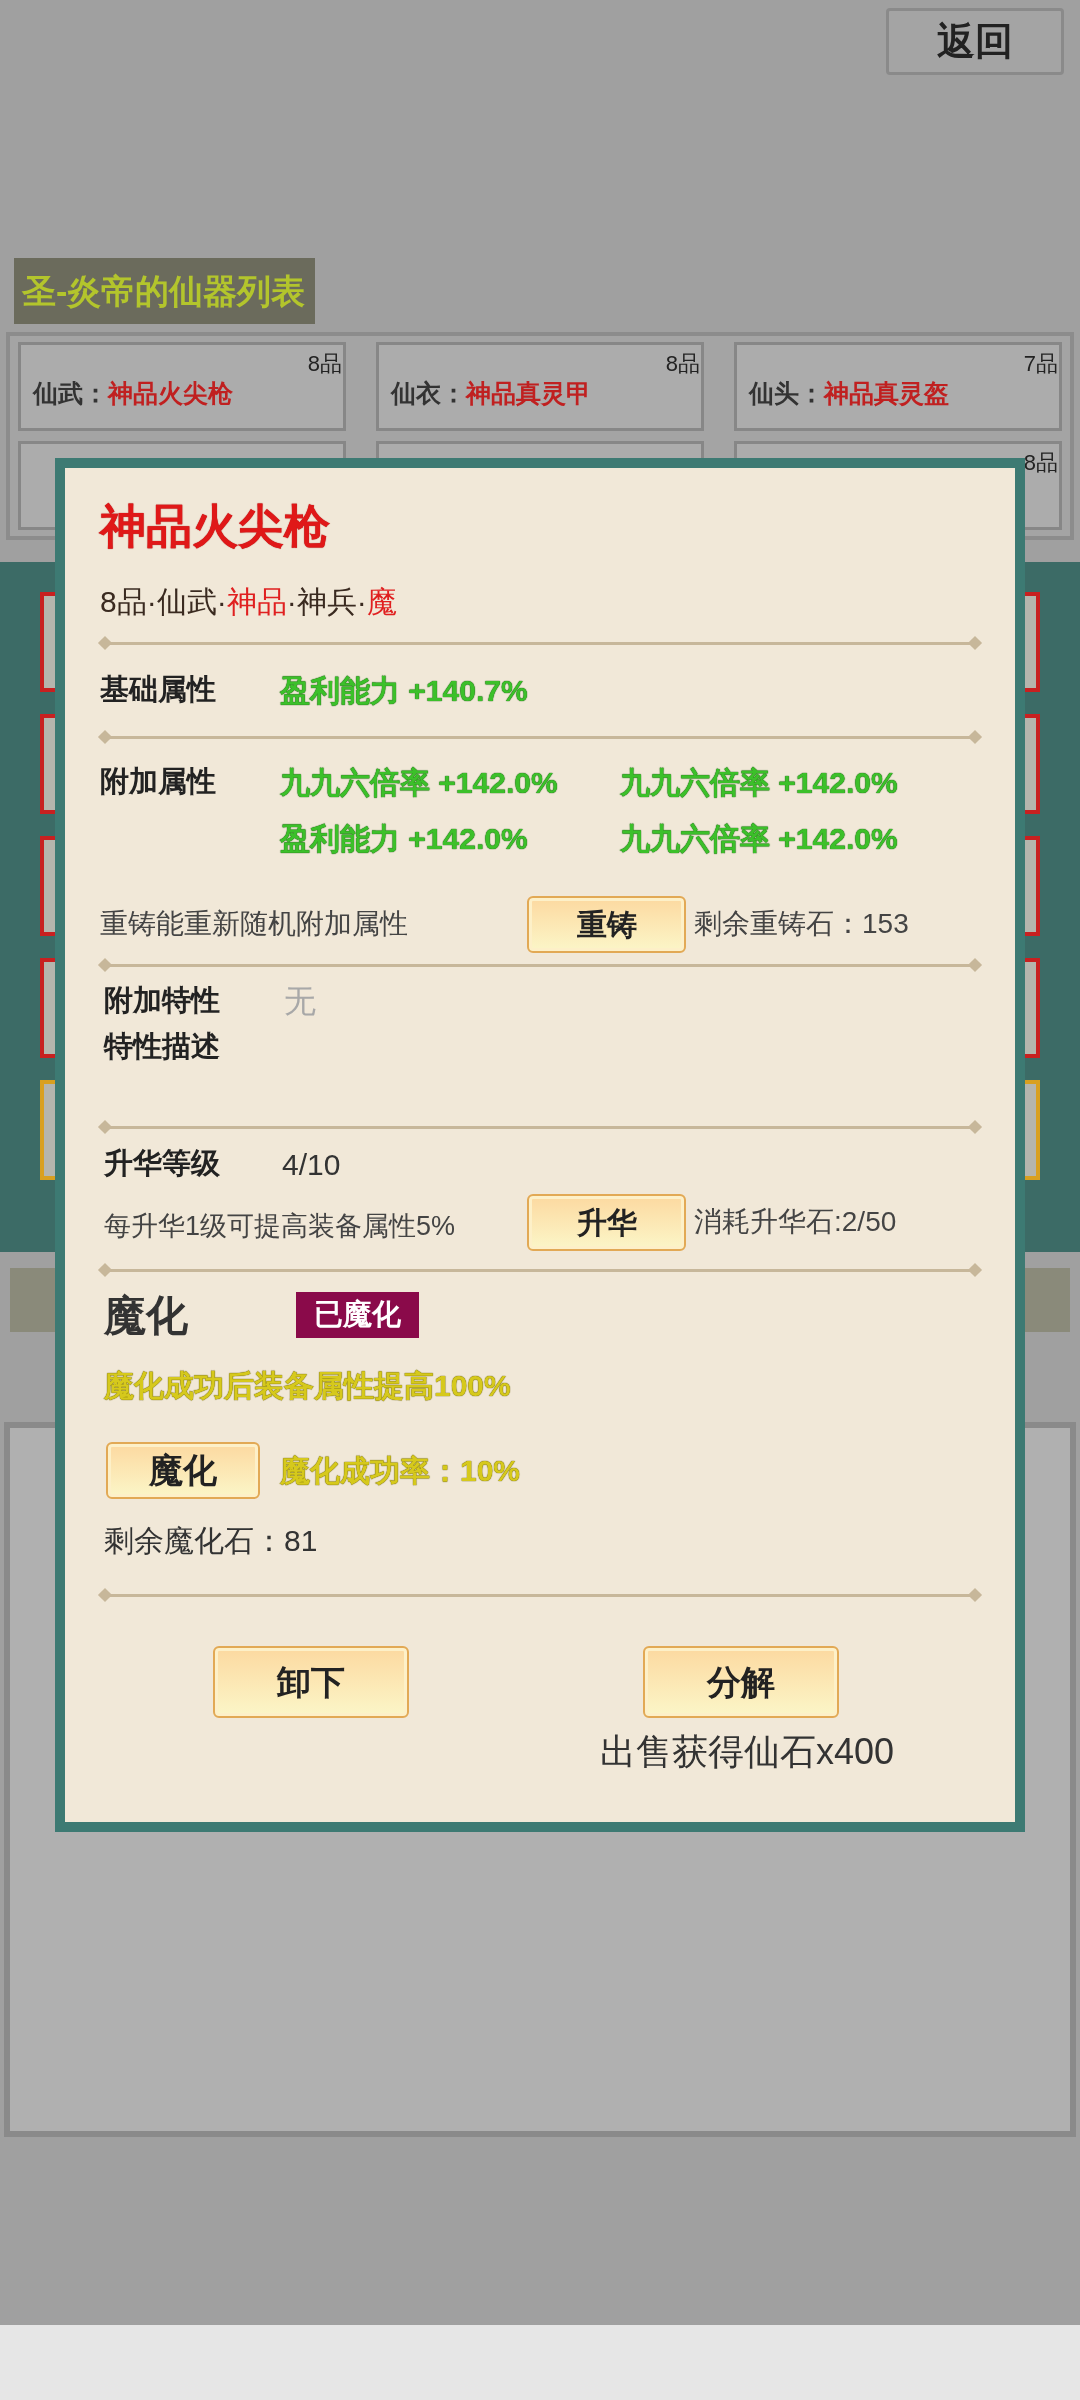  Describe the element at coordinates (747, 1752) in the screenshot. I see `sell-note: 出售获得仙石x400` at that location.